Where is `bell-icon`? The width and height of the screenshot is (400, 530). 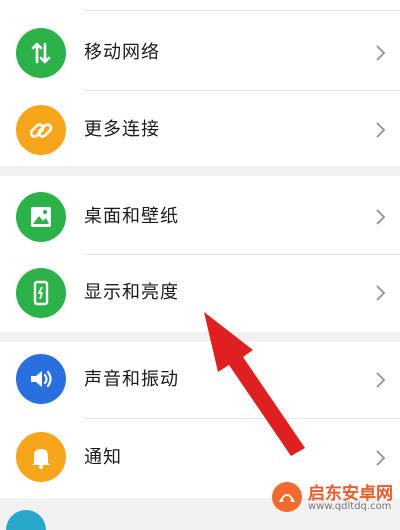
bell-icon is located at coordinates (41, 457).